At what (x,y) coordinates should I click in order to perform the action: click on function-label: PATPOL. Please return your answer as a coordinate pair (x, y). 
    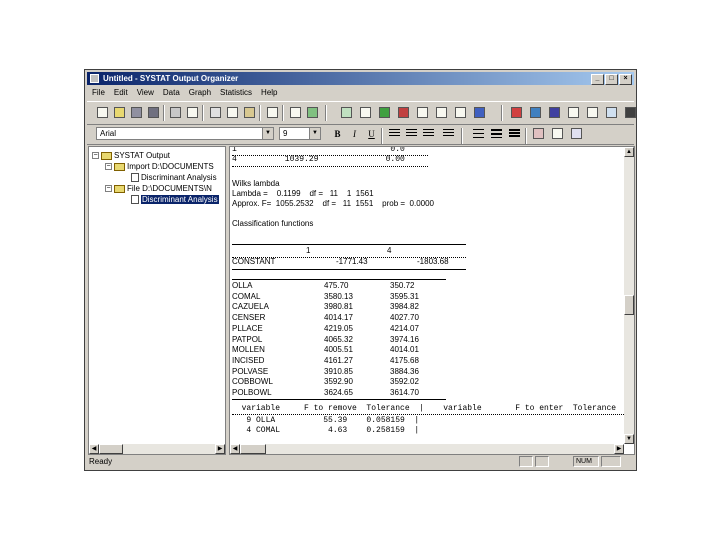
    Looking at the image, I should click on (247, 339).